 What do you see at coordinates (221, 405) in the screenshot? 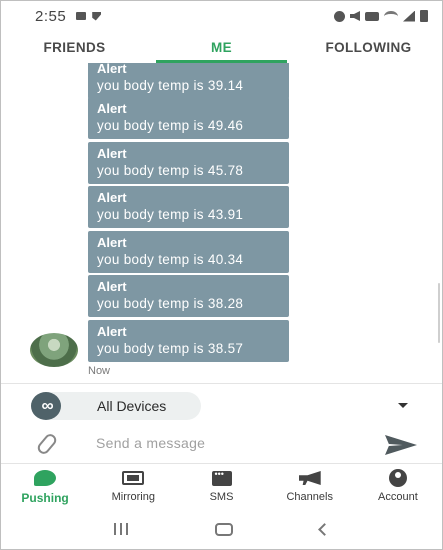
I see `device-selector-row: ∞ All Devices` at bounding box center [221, 405].